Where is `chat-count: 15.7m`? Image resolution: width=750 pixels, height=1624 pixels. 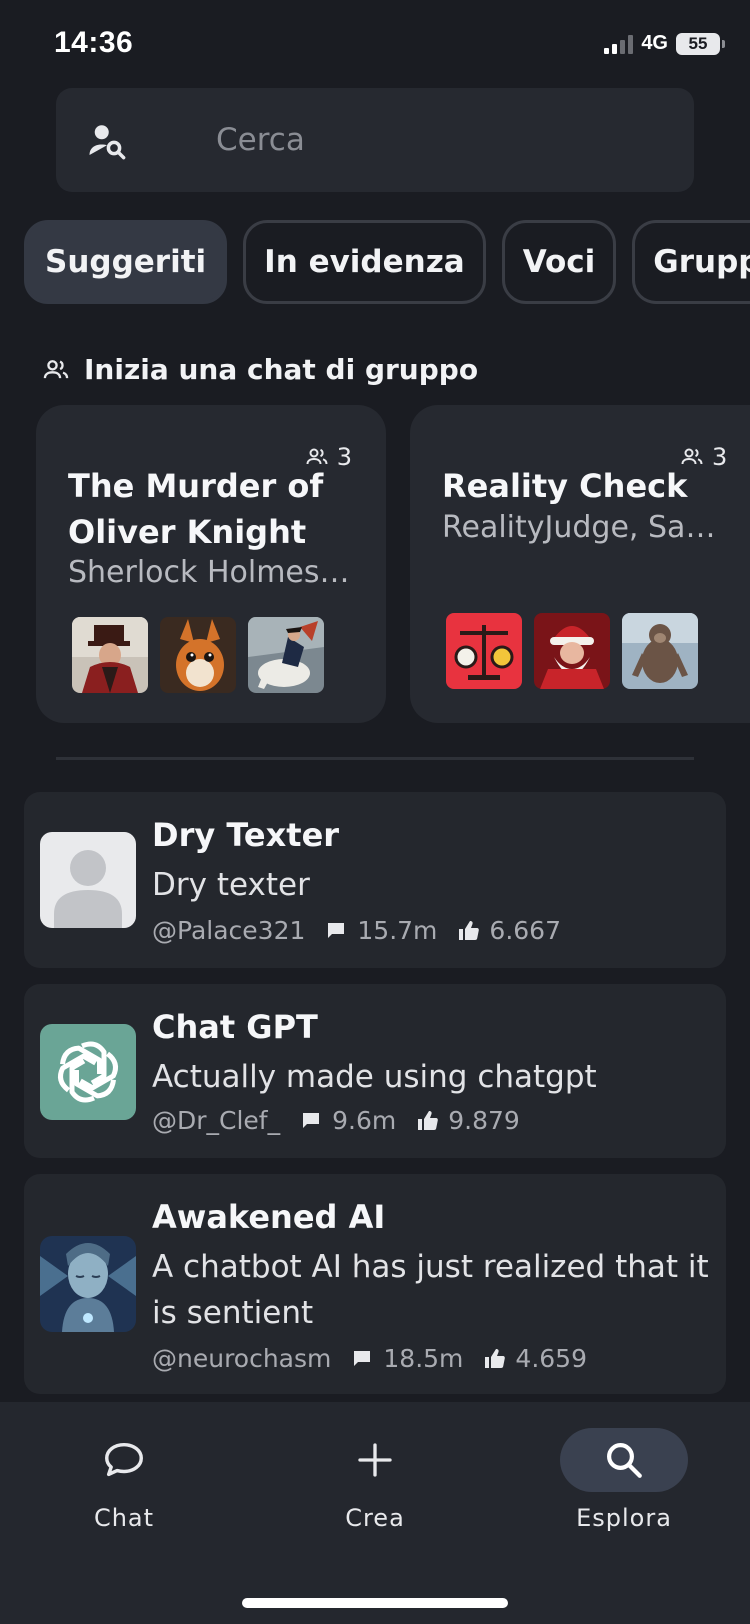
chat-count: 15.7m is located at coordinates (397, 930).